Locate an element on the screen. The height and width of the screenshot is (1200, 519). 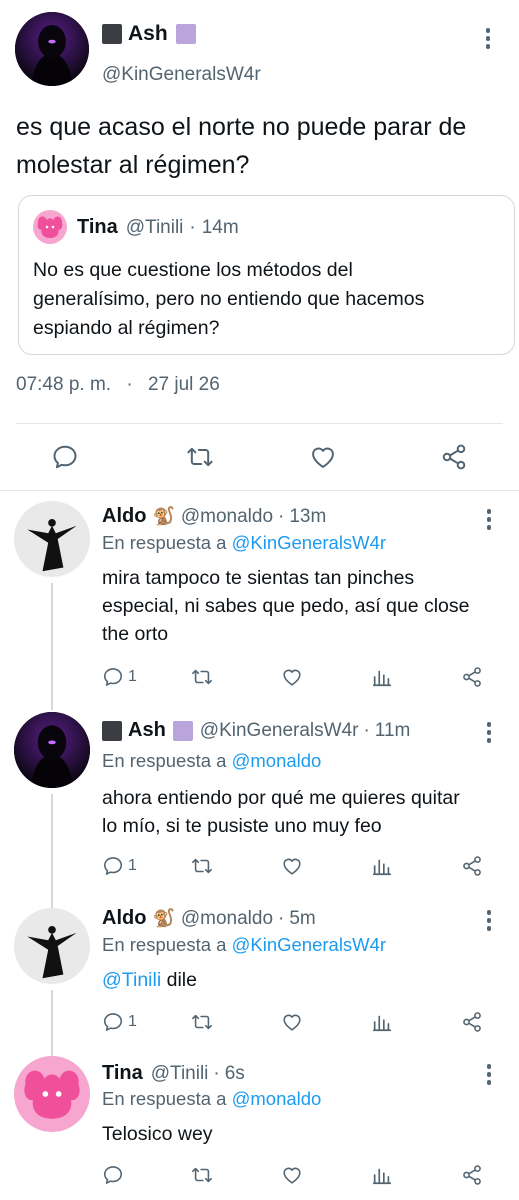
reply-time: 11m is located at coordinates (392, 730).